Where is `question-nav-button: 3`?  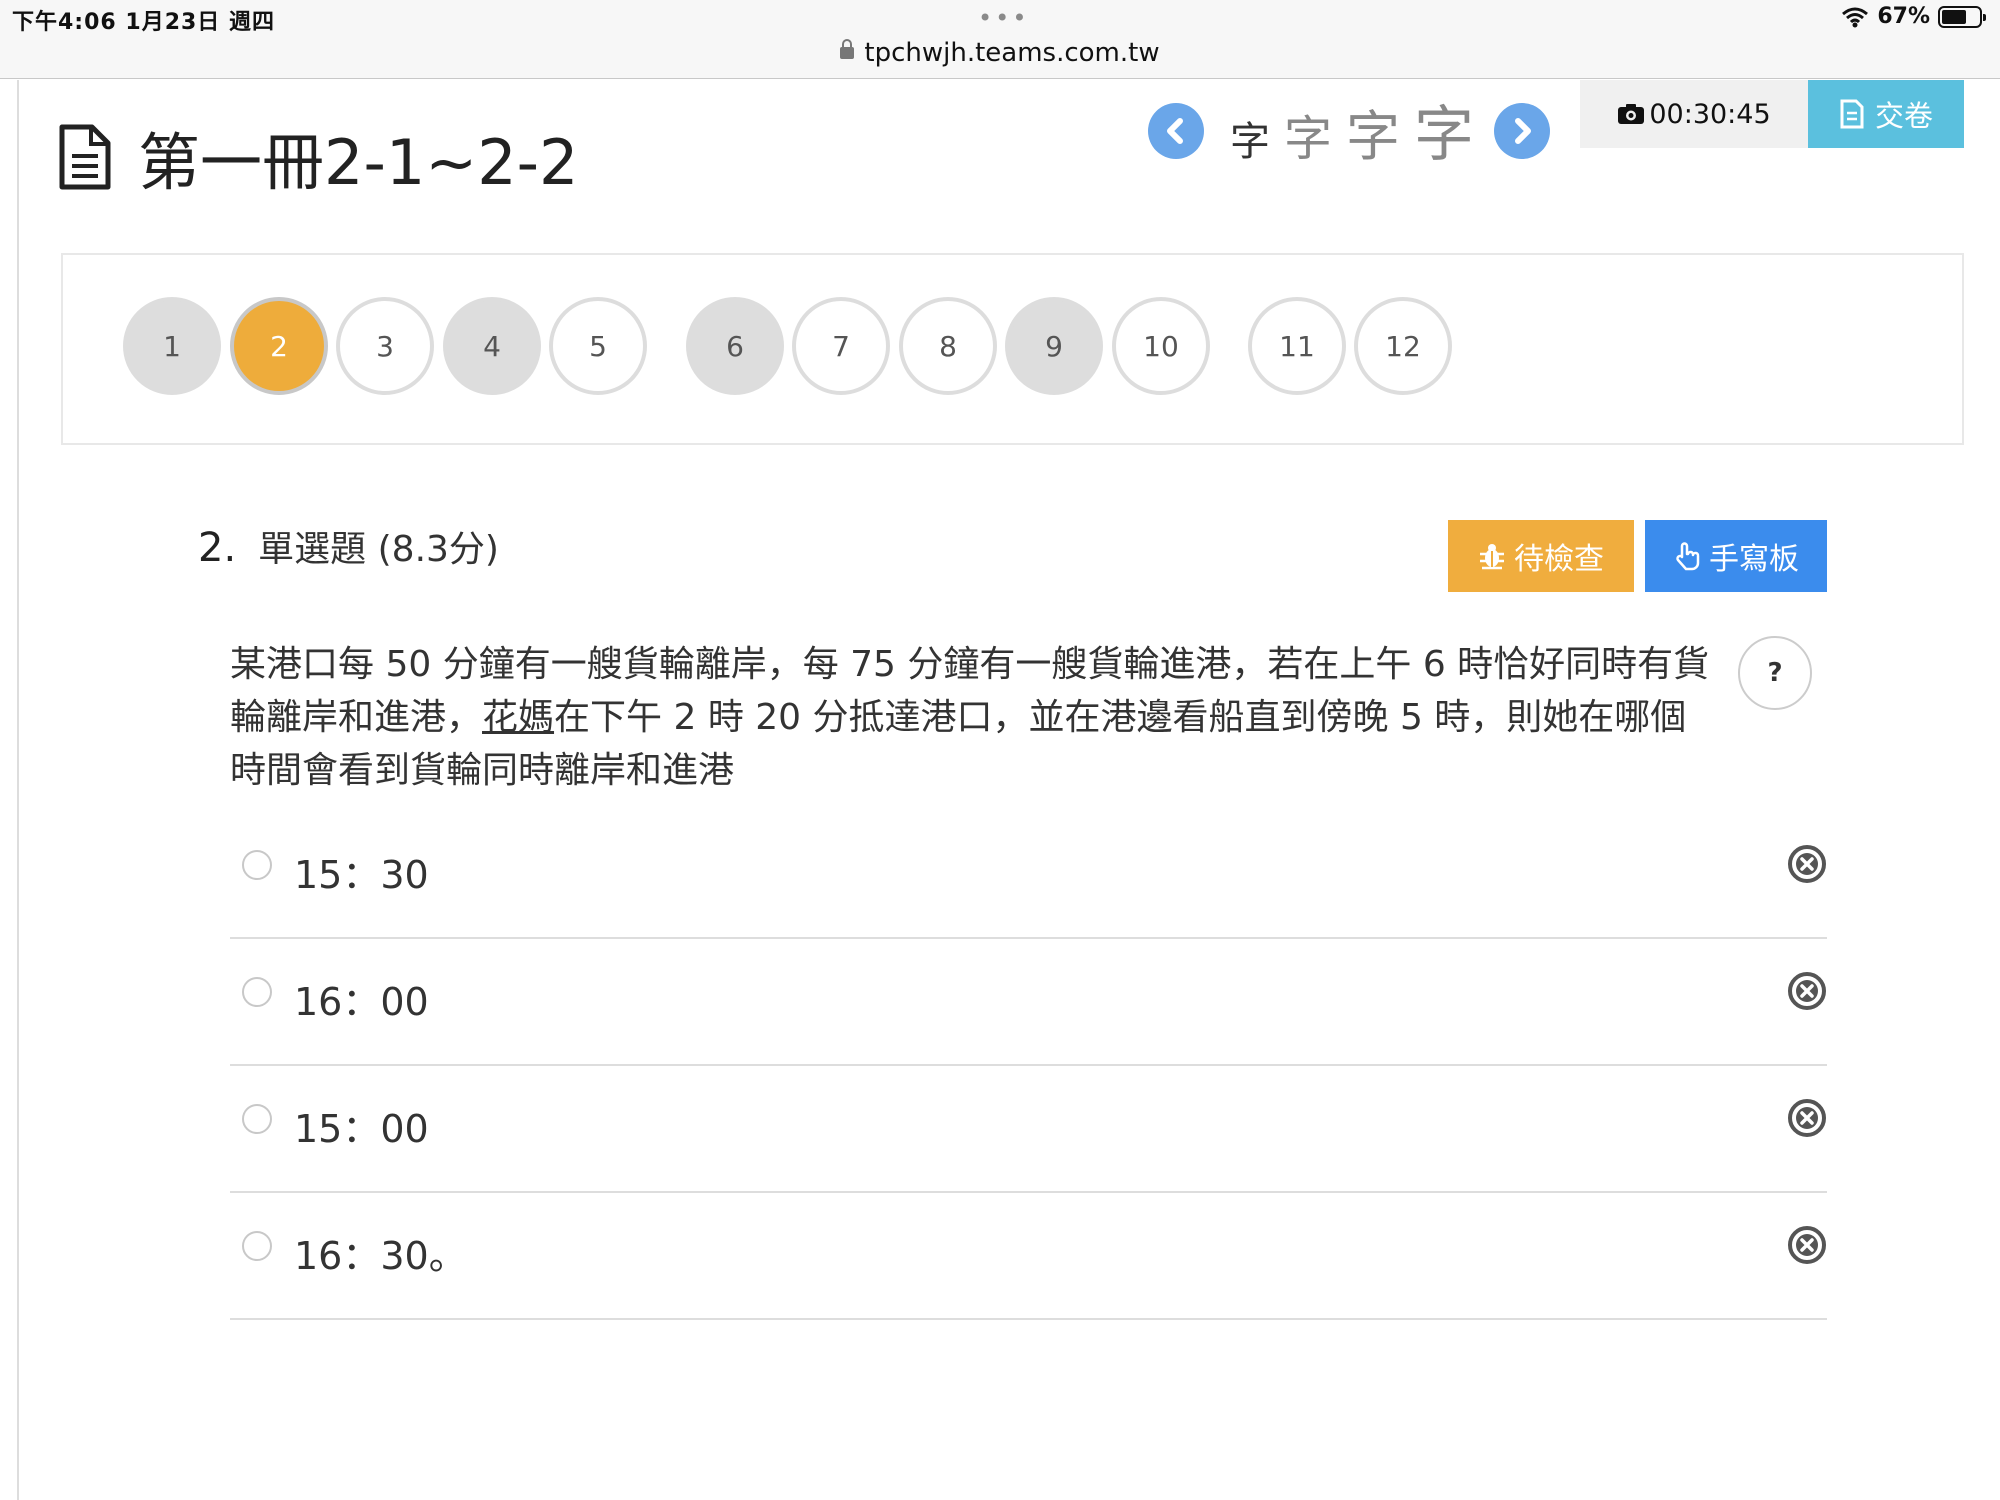
question-nav-button: 3 is located at coordinates (385, 346).